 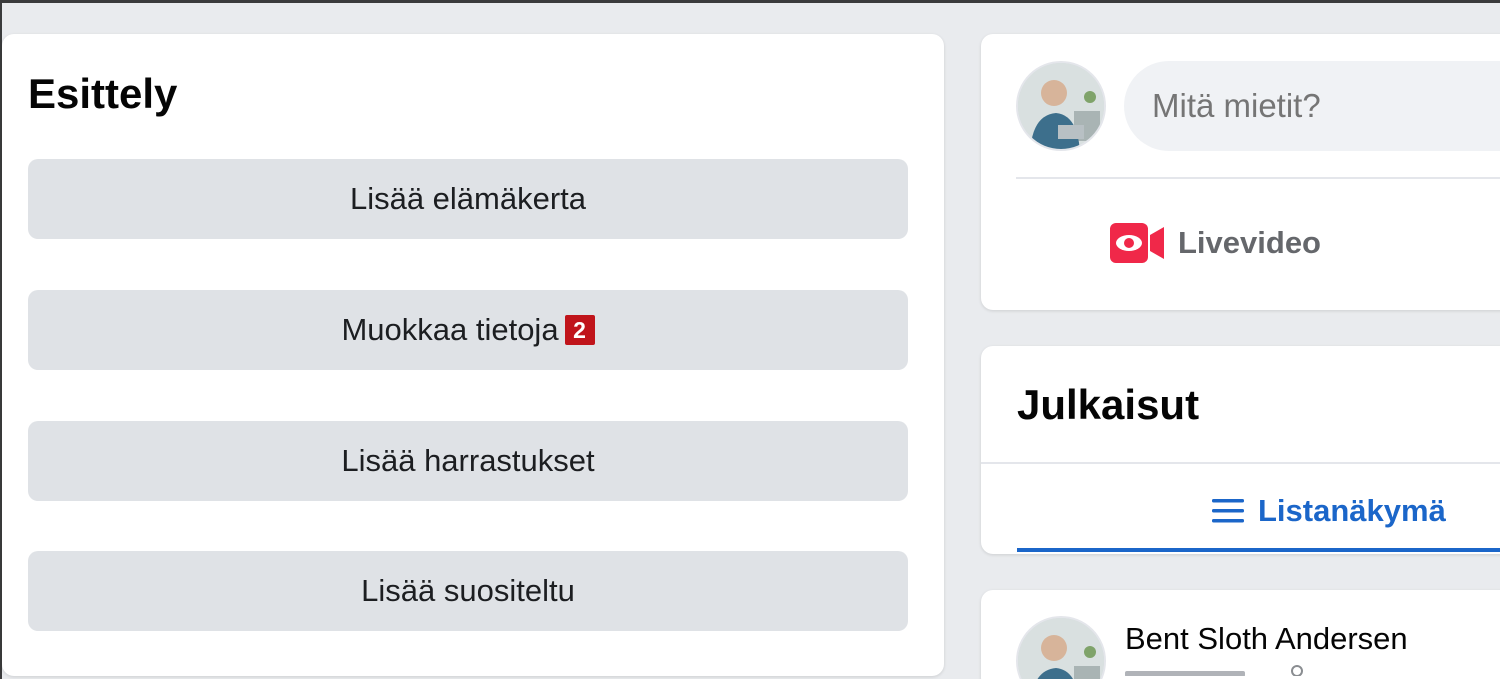 I want to click on composer-divider, so click(x=1258, y=178).